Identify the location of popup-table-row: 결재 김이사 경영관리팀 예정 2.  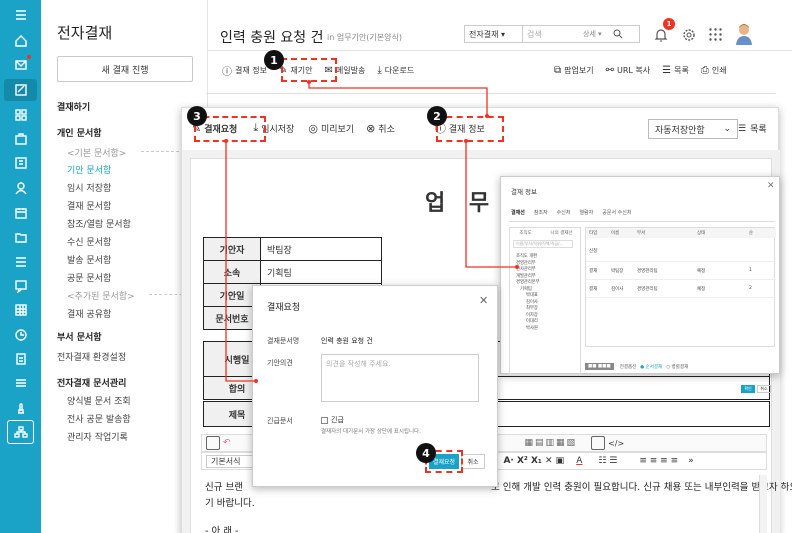
(681, 289).